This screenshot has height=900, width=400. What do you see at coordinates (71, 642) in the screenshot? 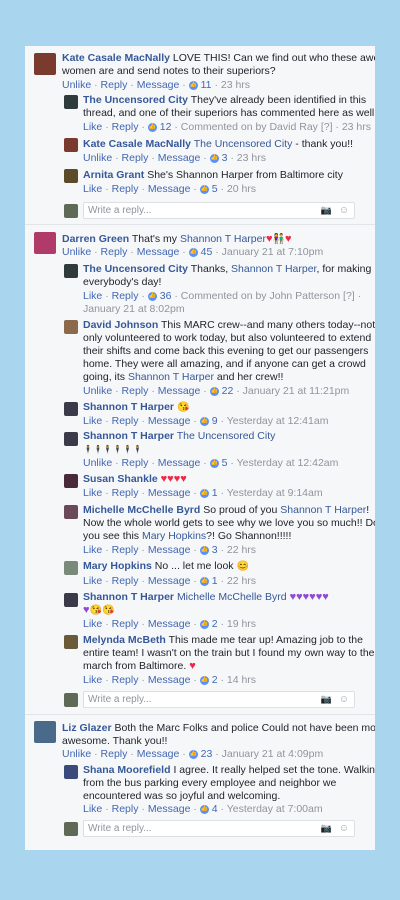
I see `avatar-melynda` at bounding box center [71, 642].